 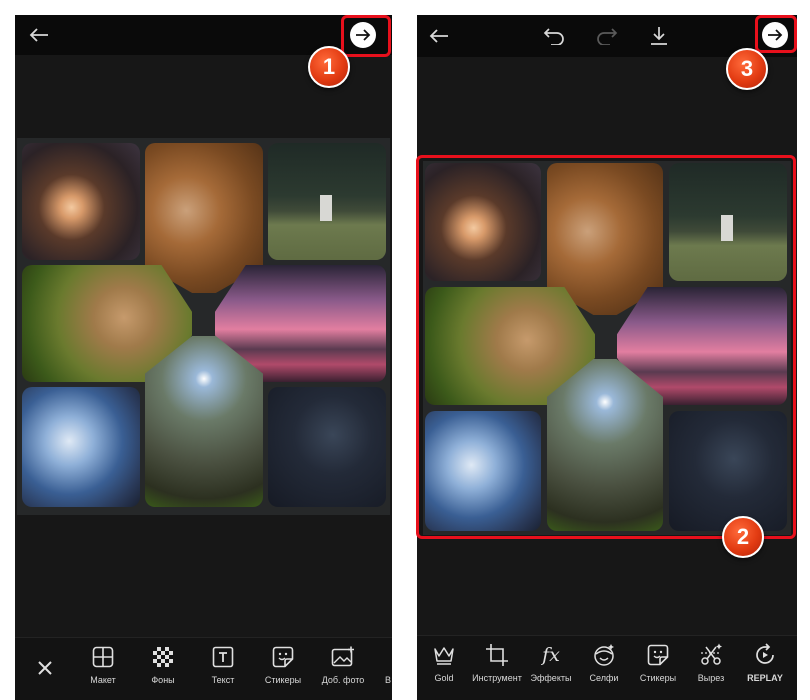 I want to click on text-box-icon, so click(x=223, y=657).